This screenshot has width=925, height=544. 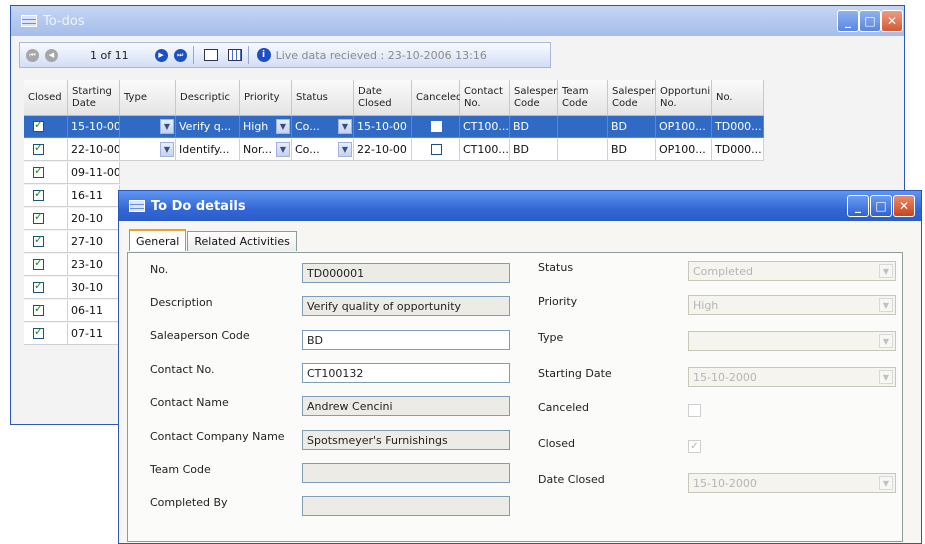 I want to click on column-header: Canceled, so click(x=437, y=98).